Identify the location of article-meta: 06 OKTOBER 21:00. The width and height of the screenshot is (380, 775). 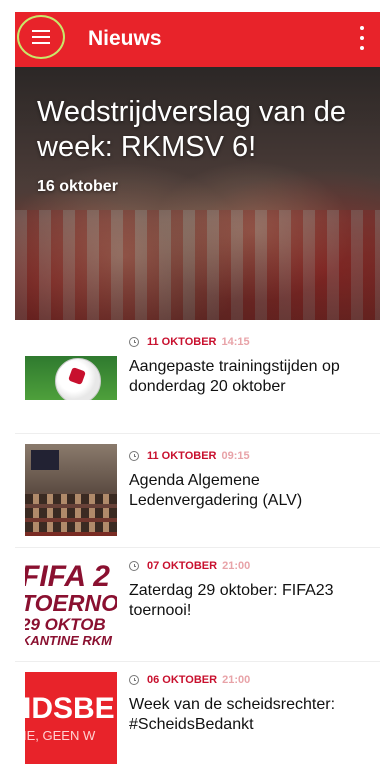
(189, 680).